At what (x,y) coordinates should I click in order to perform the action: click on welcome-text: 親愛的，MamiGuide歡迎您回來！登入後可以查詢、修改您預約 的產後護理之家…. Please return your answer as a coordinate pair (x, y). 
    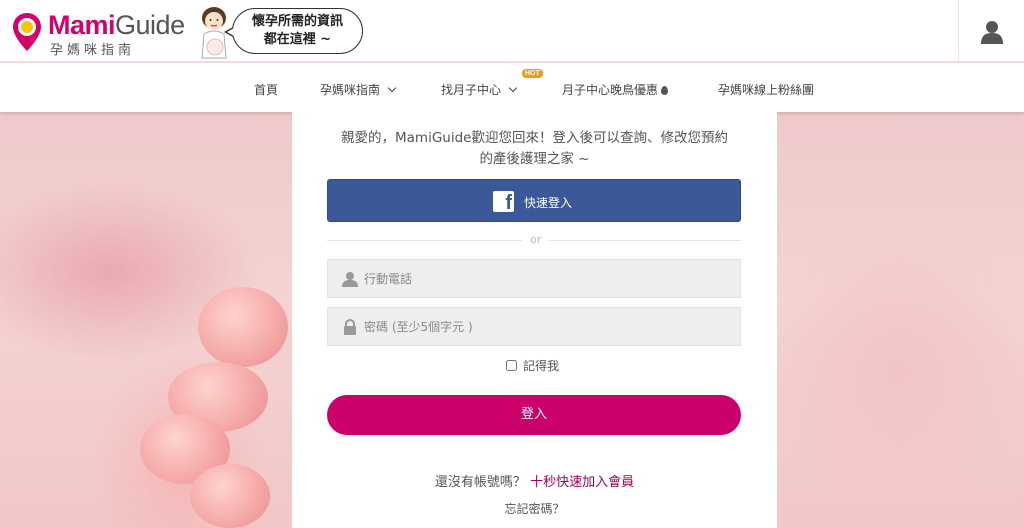
    Looking at the image, I should click on (534, 148).